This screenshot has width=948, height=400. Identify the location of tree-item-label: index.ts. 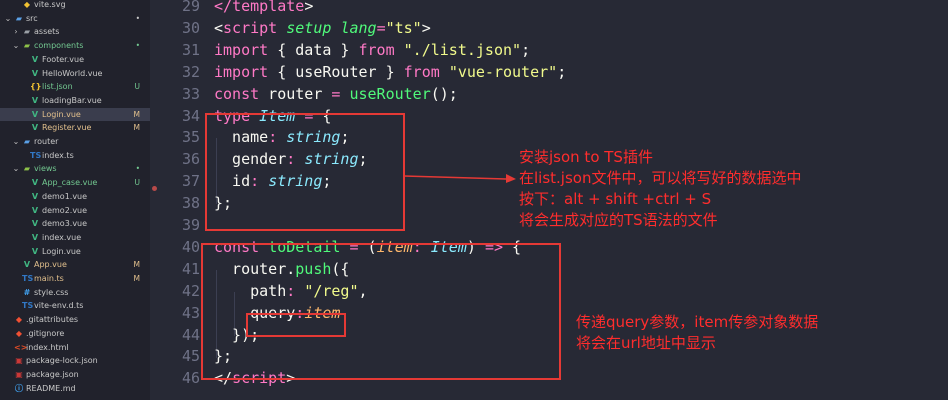
(58, 155).